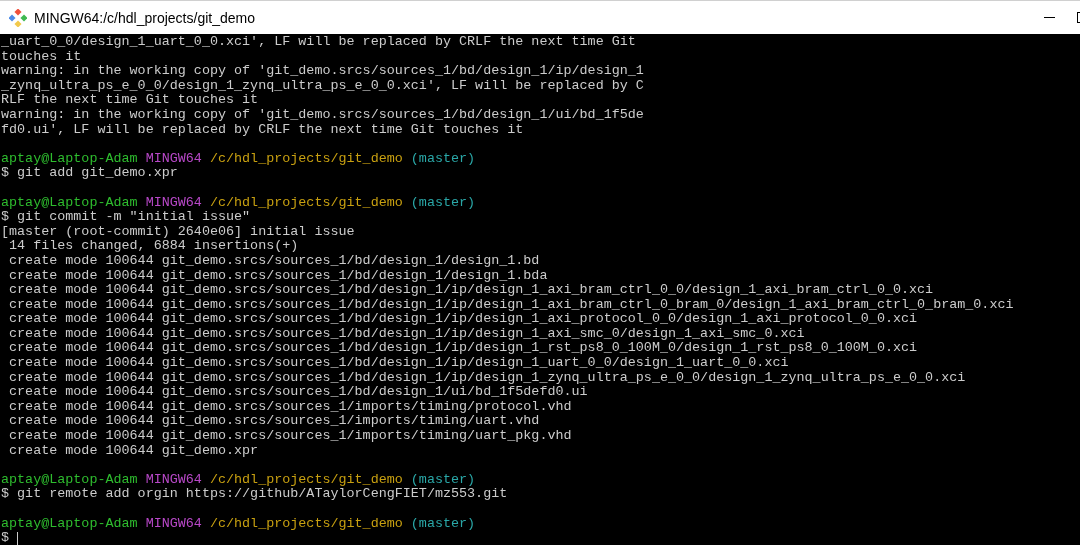 This screenshot has height=545, width=1080. What do you see at coordinates (511, 305) in the screenshot?
I see `terminal-line: create mode 100644 git_demo.srcs/sources_1/bd/design_1/ip/design_1_axi_bram_ctrl_0_bram_0/design_1_axi_bram_ctrl_0_bram_0.xci` at bounding box center [511, 305].